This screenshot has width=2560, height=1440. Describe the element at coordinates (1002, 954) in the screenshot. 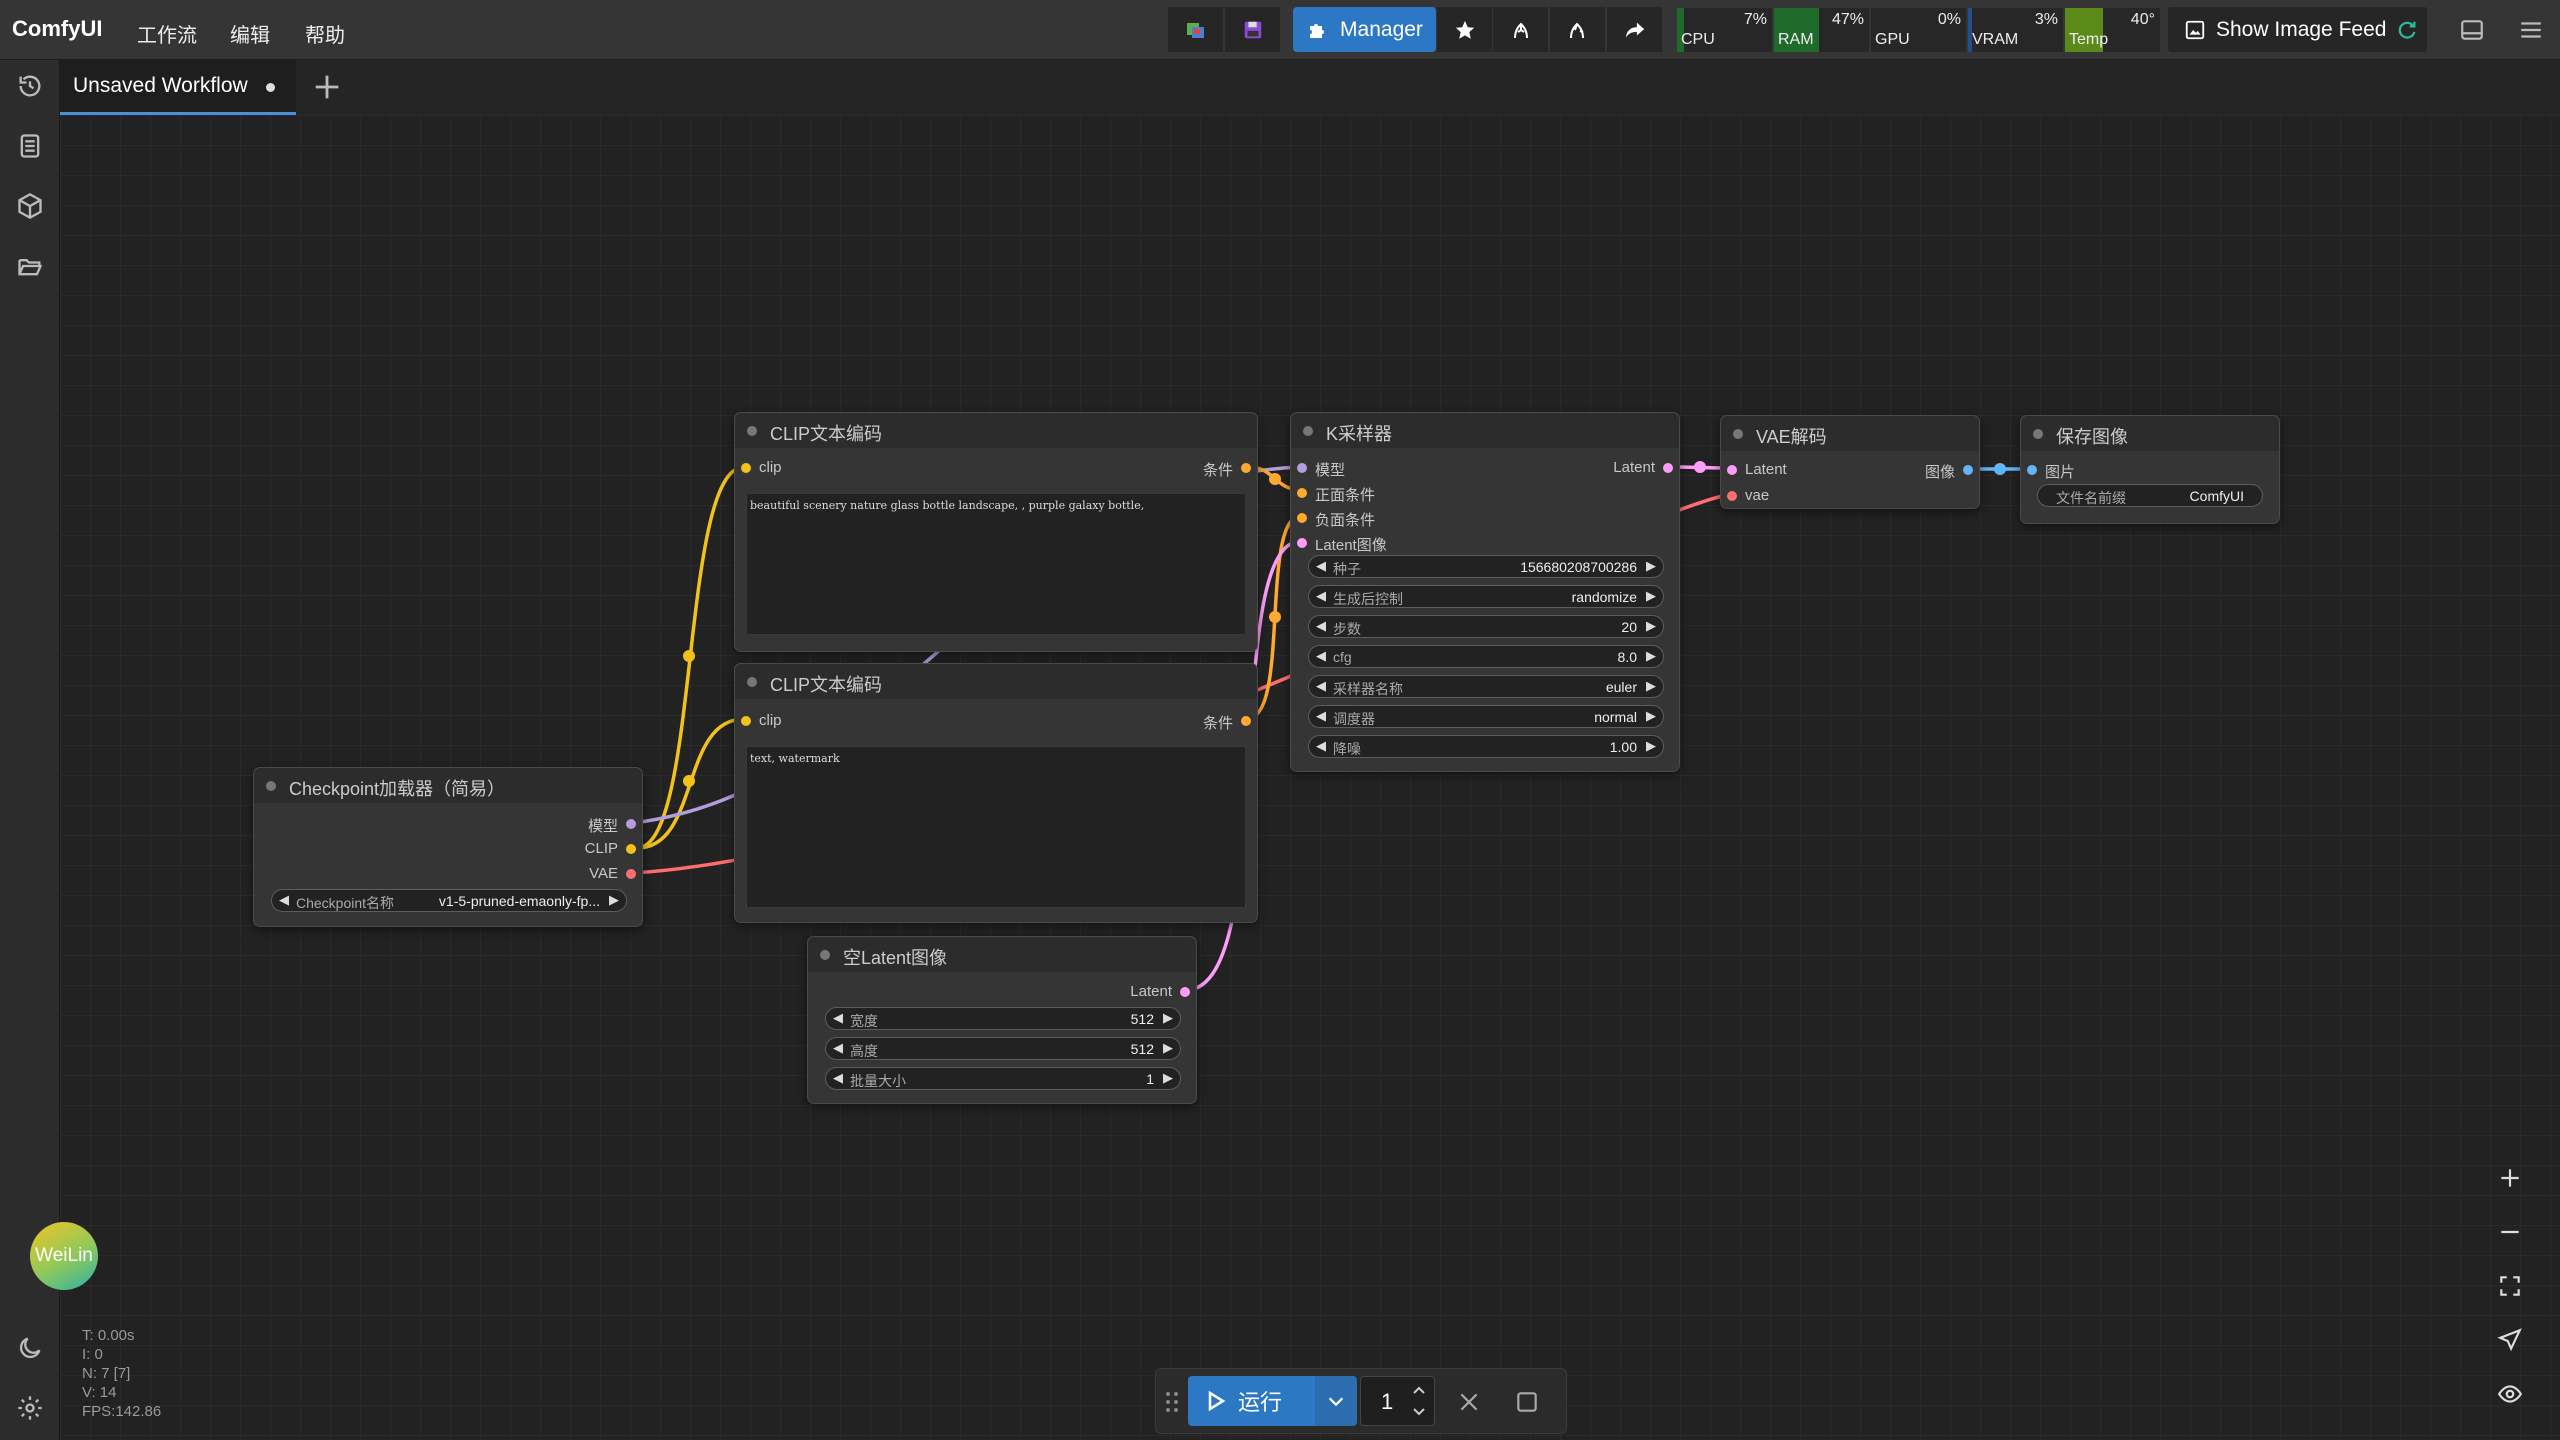

I see `node-title-bar: 空Latent图像` at that location.